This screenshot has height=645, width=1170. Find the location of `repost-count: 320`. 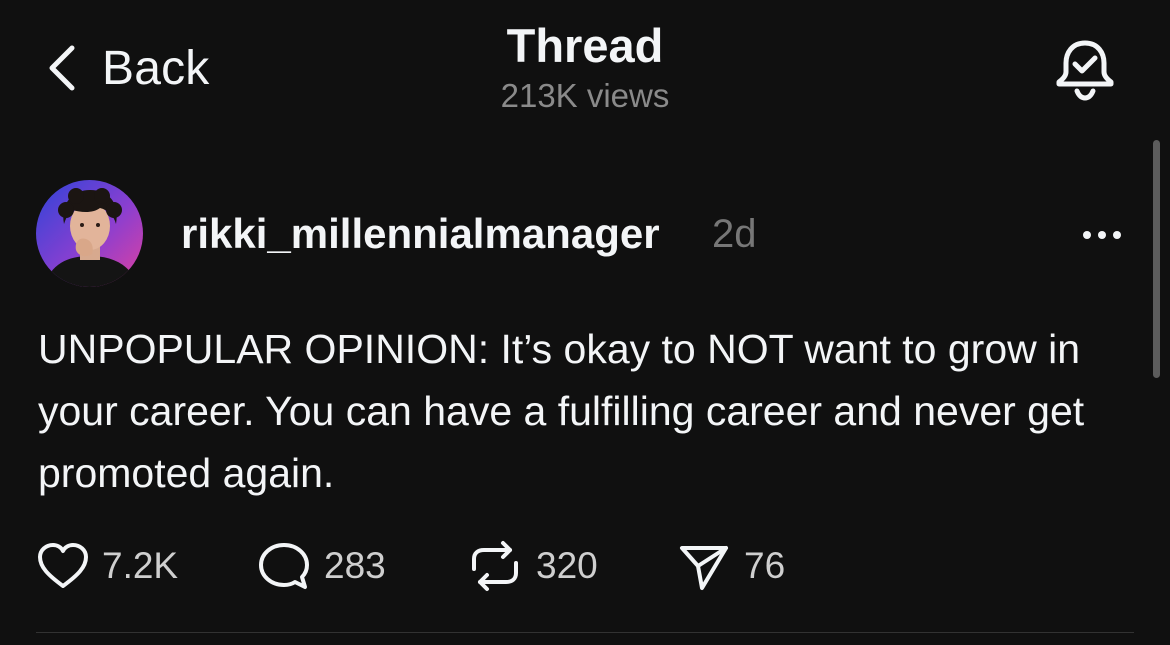

repost-count: 320 is located at coordinates (567, 565).